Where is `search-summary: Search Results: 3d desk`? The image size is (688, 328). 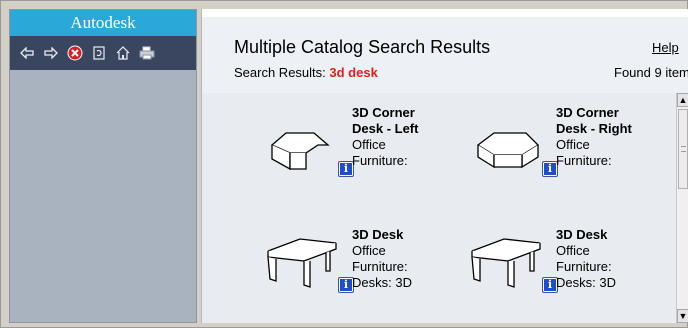
search-summary: Search Results: 3d desk is located at coordinates (306, 72).